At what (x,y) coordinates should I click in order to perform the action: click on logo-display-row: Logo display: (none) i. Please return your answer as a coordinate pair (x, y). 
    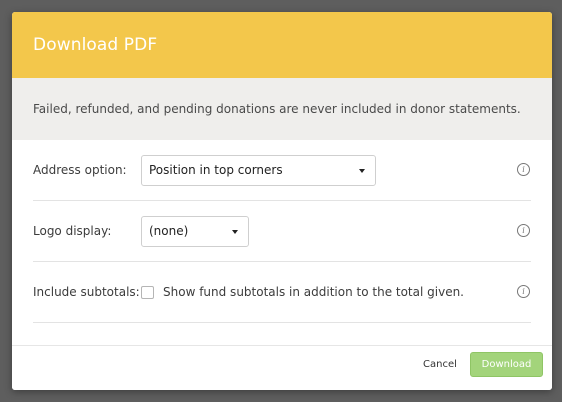
    Looking at the image, I should click on (282, 231).